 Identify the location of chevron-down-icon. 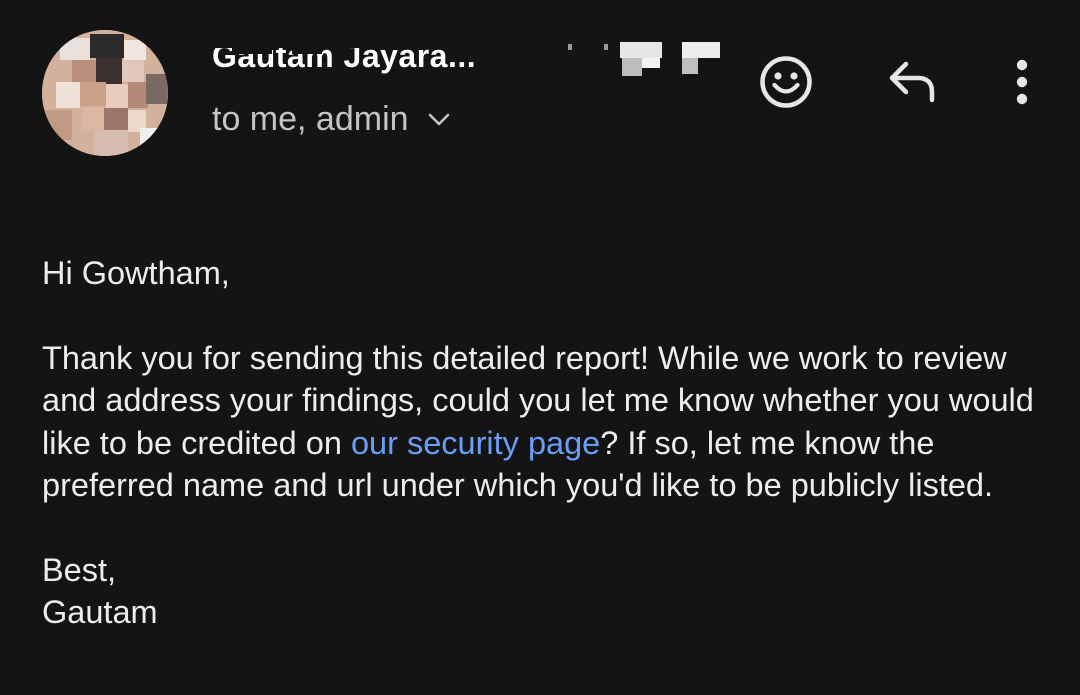
(439, 120).